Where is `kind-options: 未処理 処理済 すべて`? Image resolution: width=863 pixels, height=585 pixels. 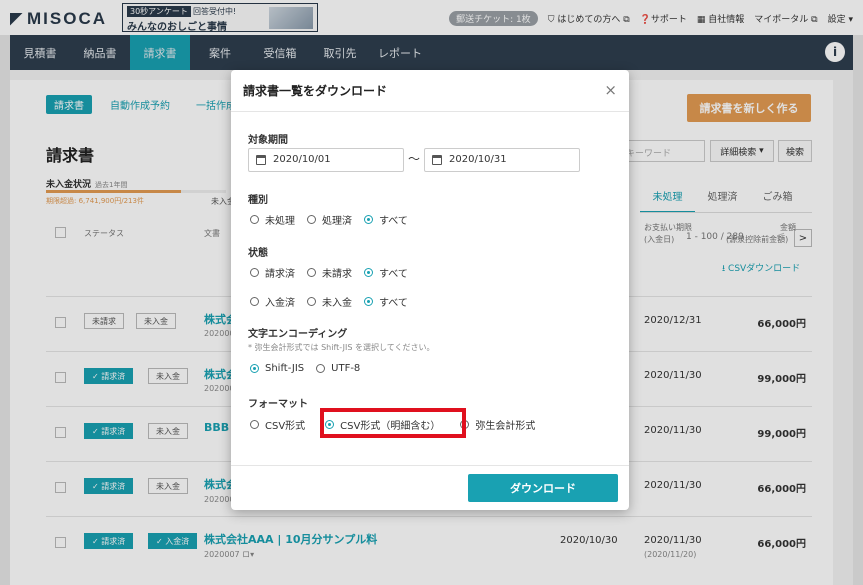
kind-options: 未処理 処理済 すべて is located at coordinates (329, 219).